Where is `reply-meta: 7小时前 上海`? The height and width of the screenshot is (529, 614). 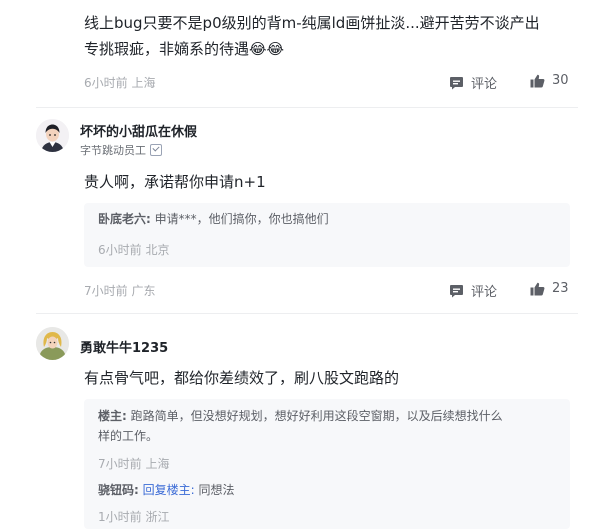
reply-meta: 7小时前 上海 is located at coordinates (133, 463).